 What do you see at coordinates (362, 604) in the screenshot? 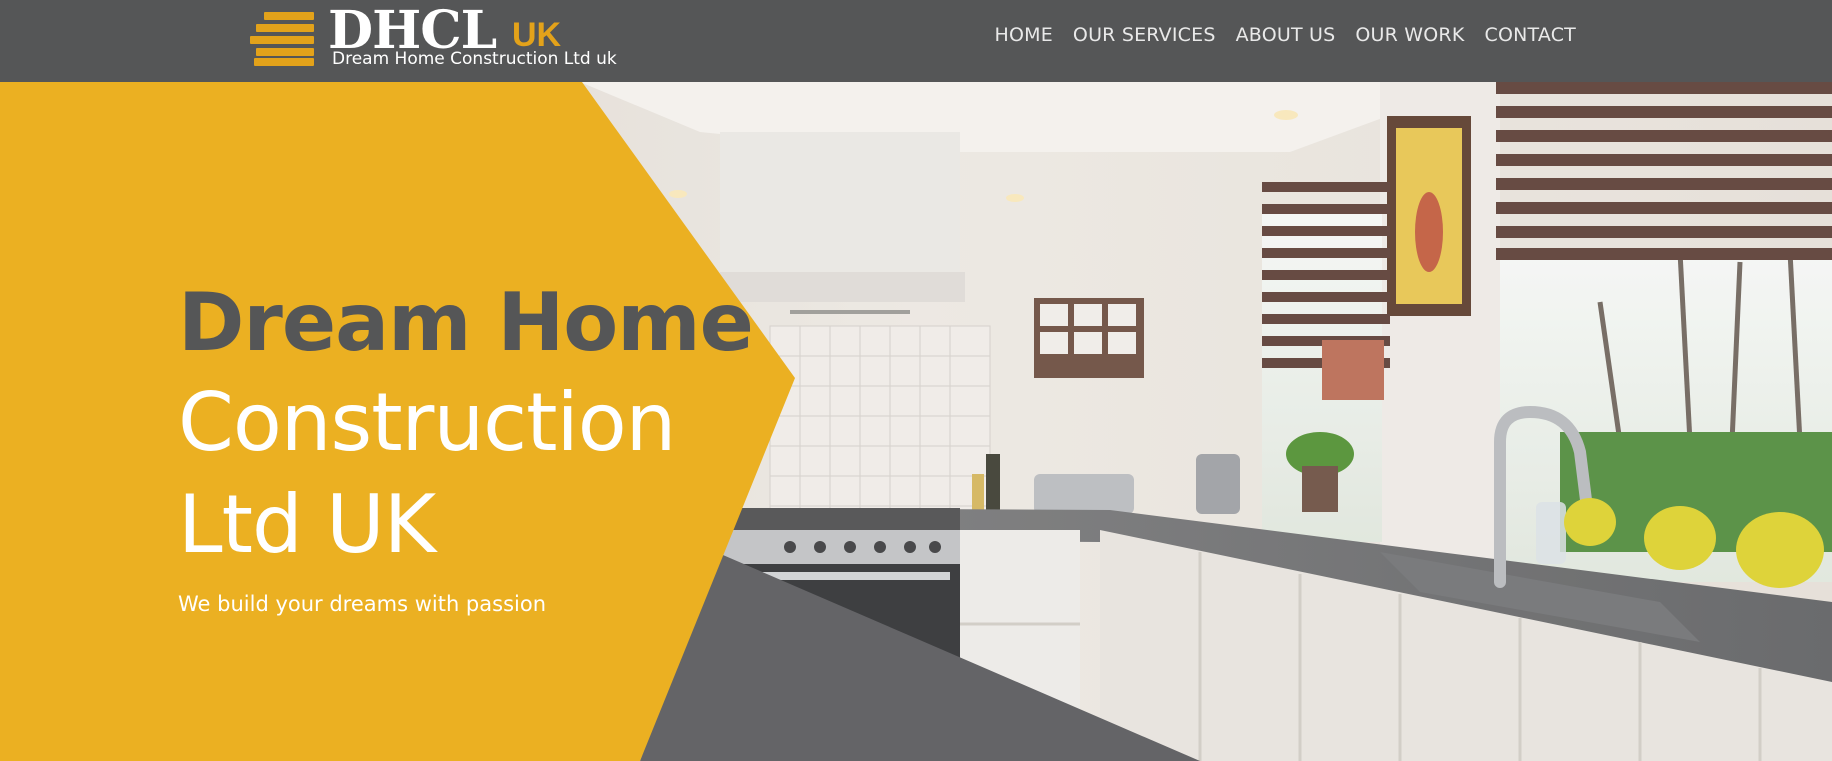
I see `hero-tagline: We build your dreams with passion` at bounding box center [362, 604].